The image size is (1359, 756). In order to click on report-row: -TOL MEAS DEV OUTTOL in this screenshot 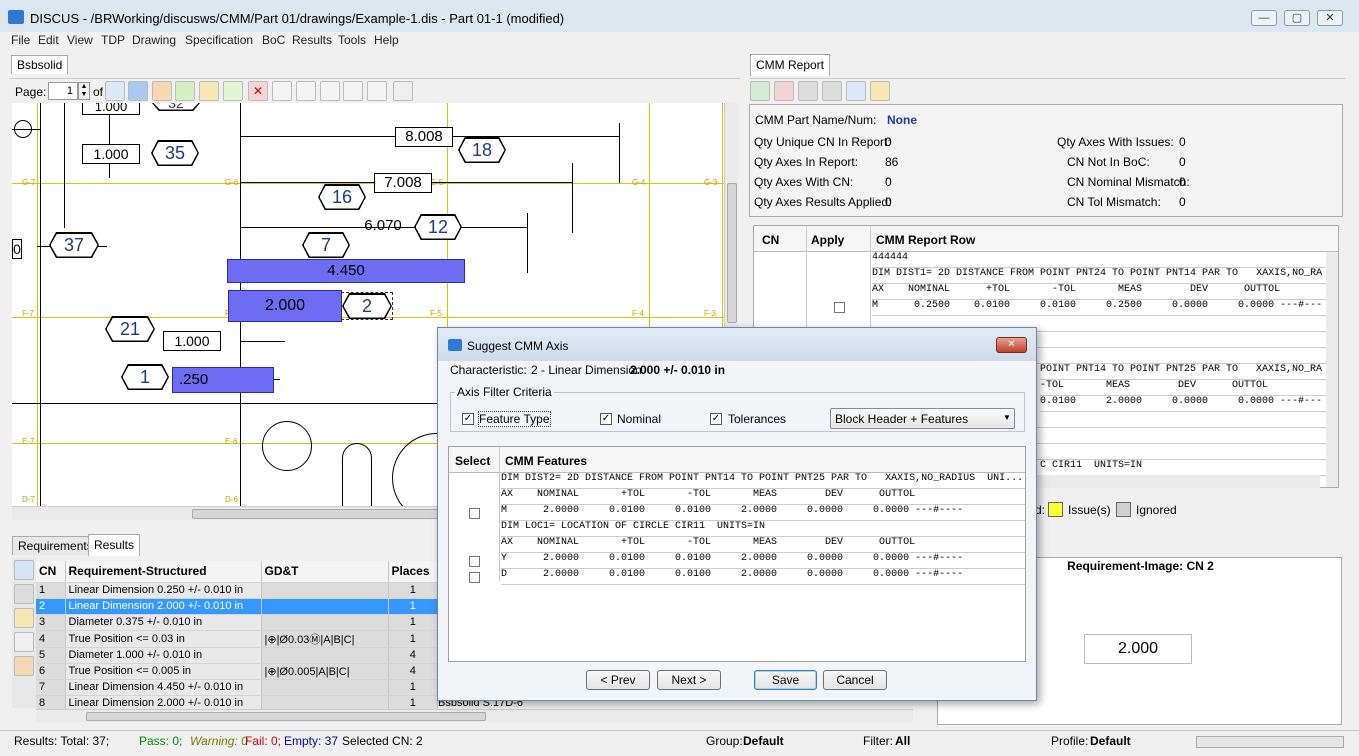, I will do `click(1189, 388)`.